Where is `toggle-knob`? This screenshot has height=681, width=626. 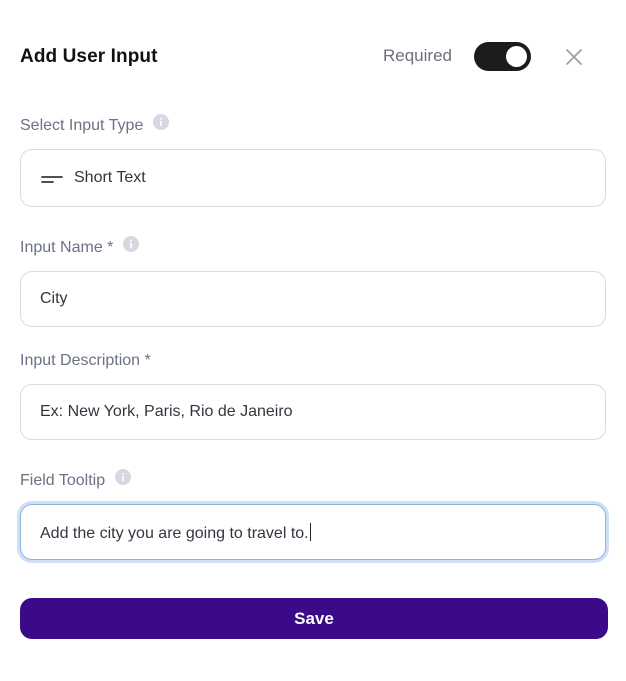
toggle-knob is located at coordinates (516, 56).